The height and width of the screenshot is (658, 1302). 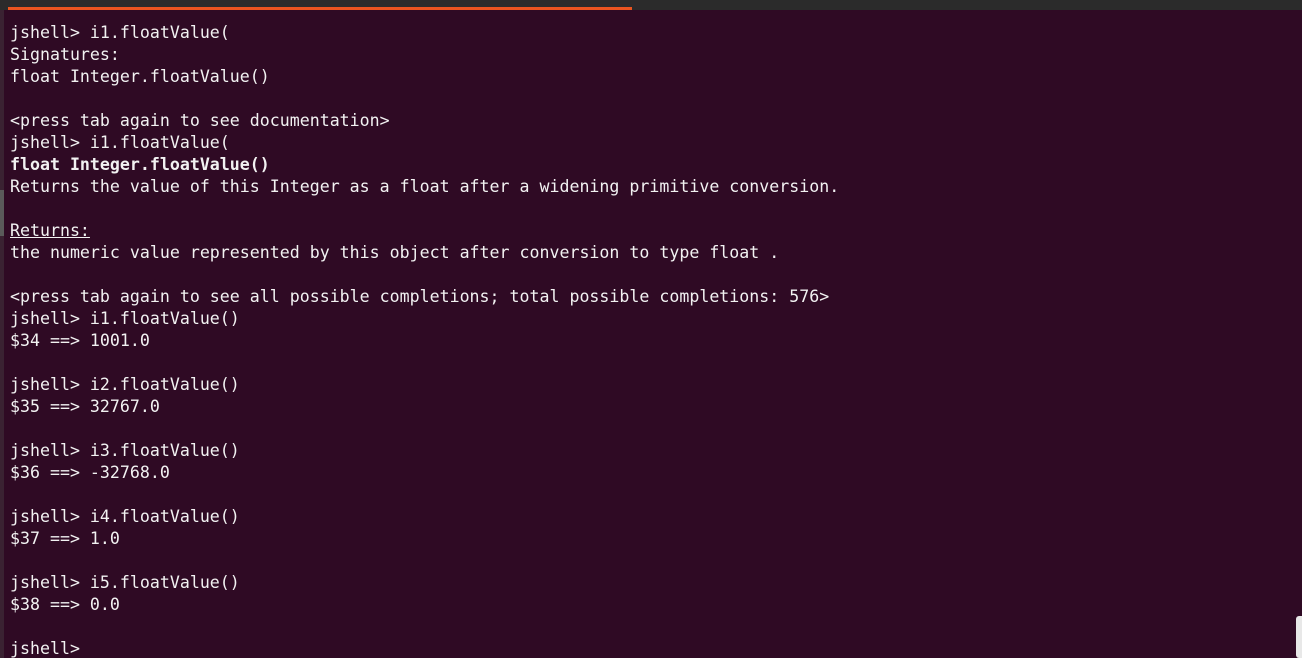 What do you see at coordinates (65, 538) in the screenshot?
I see `terminal-line-text: $37 ==> 1.0` at bounding box center [65, 538].